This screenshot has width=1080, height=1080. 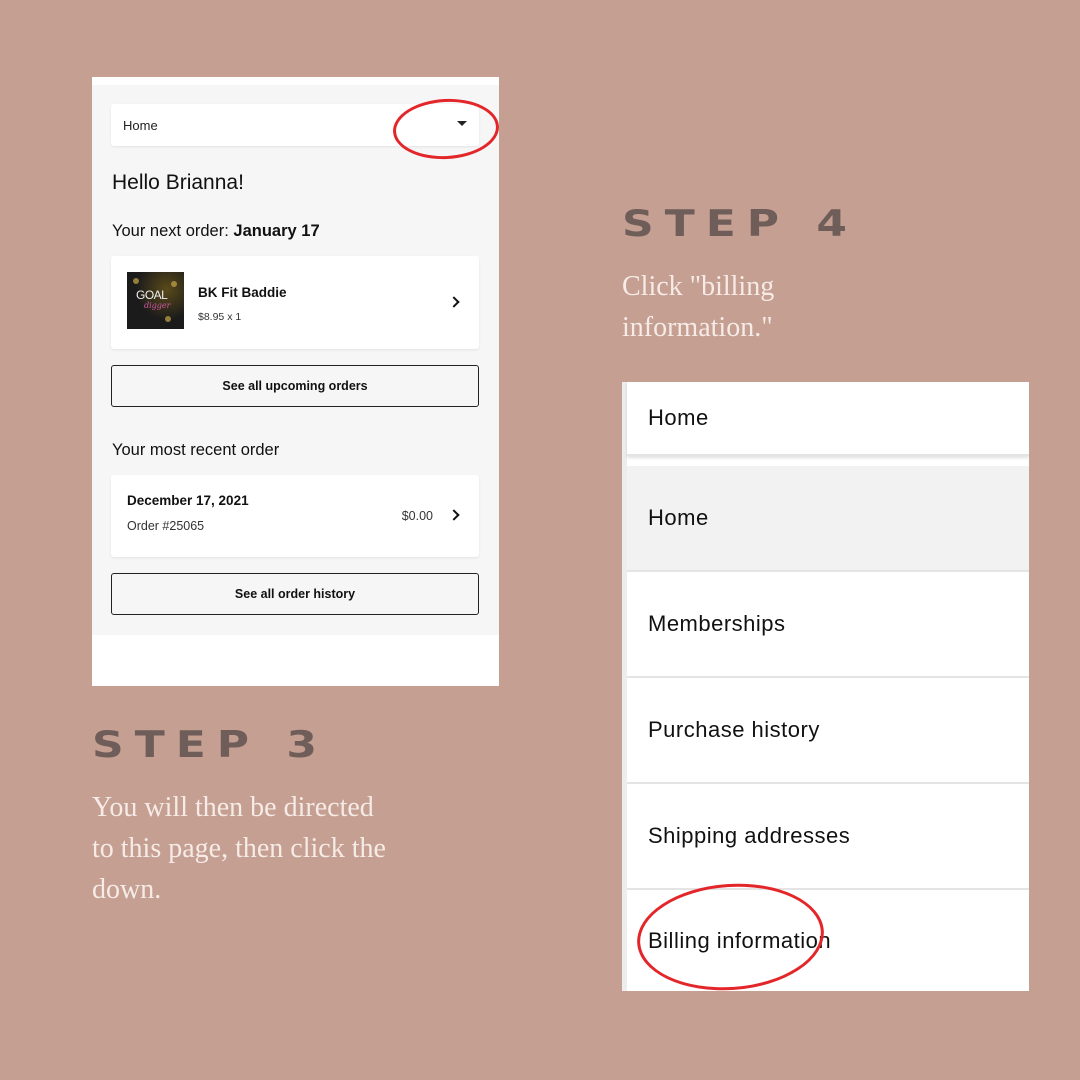 I want to click on menu-select-header: Home, so click(x=828, y=419).